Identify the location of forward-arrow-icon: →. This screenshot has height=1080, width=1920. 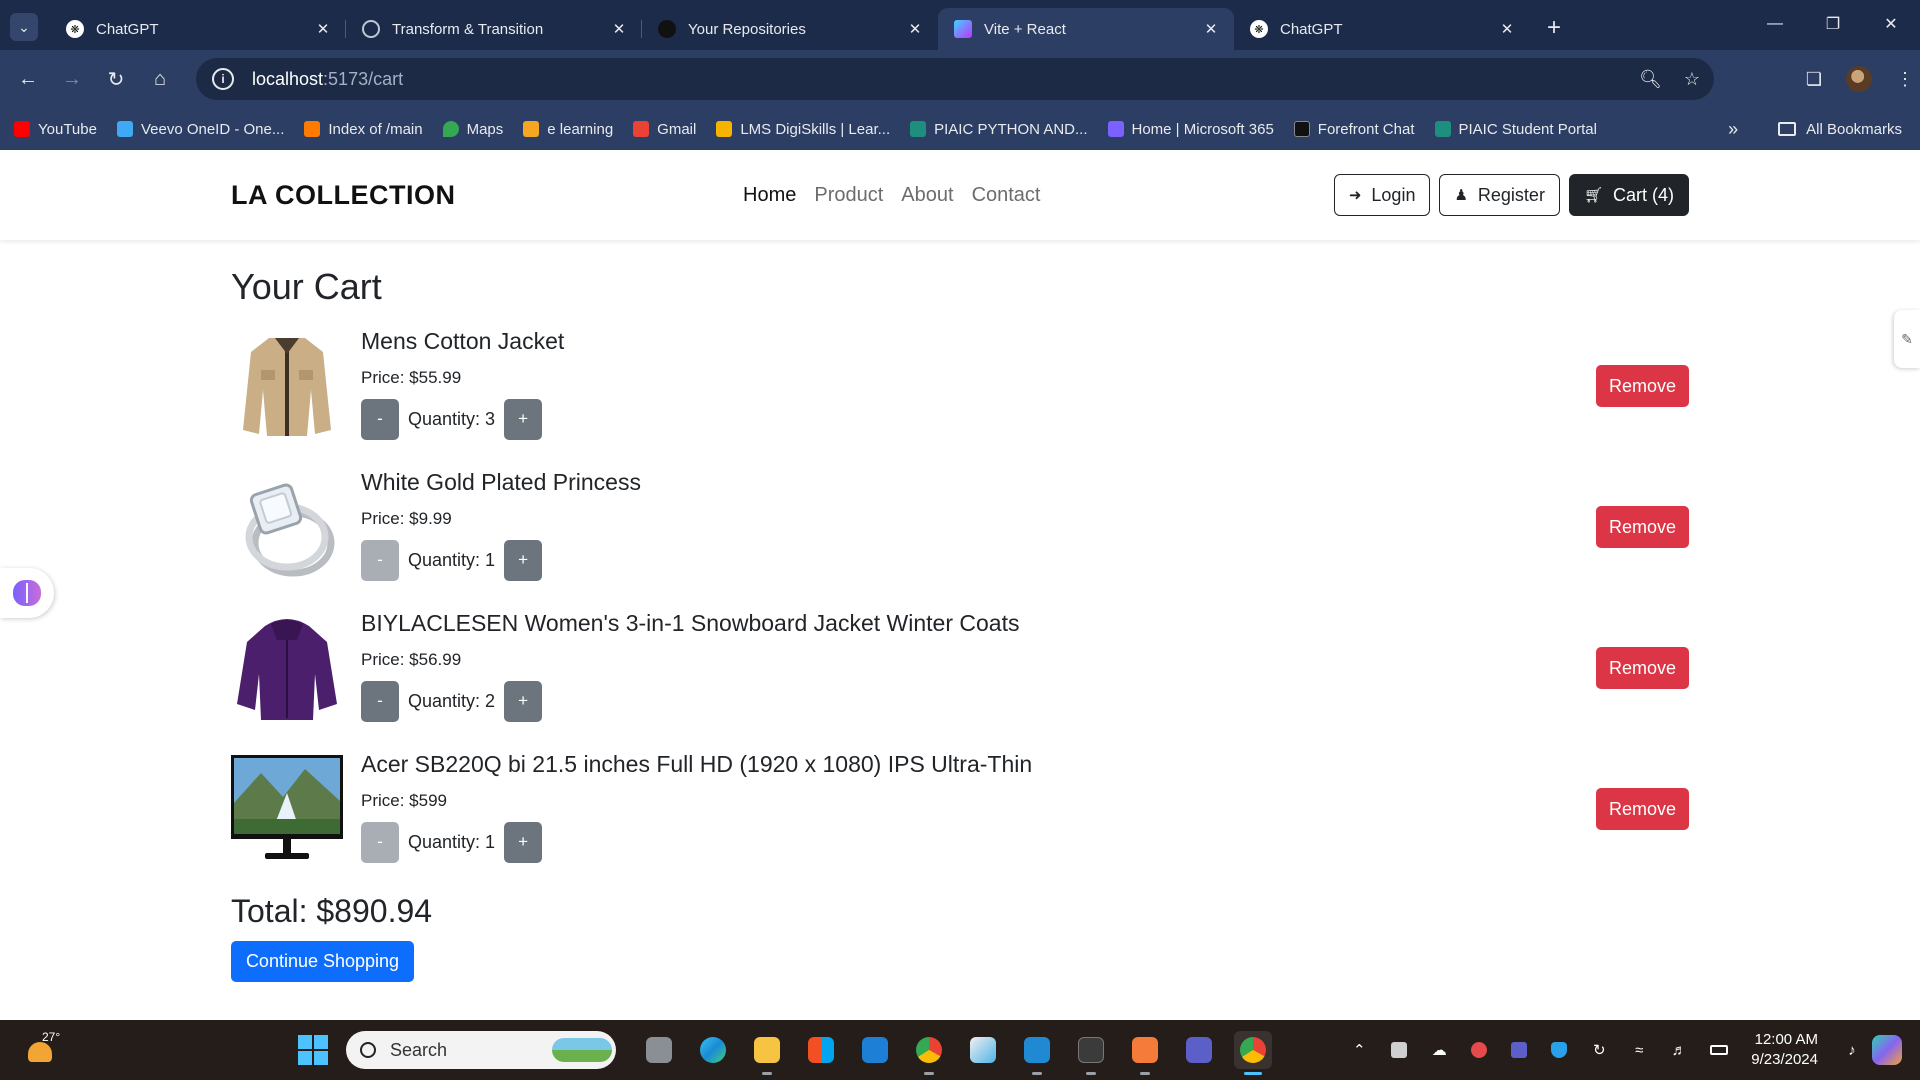
(72, 79).